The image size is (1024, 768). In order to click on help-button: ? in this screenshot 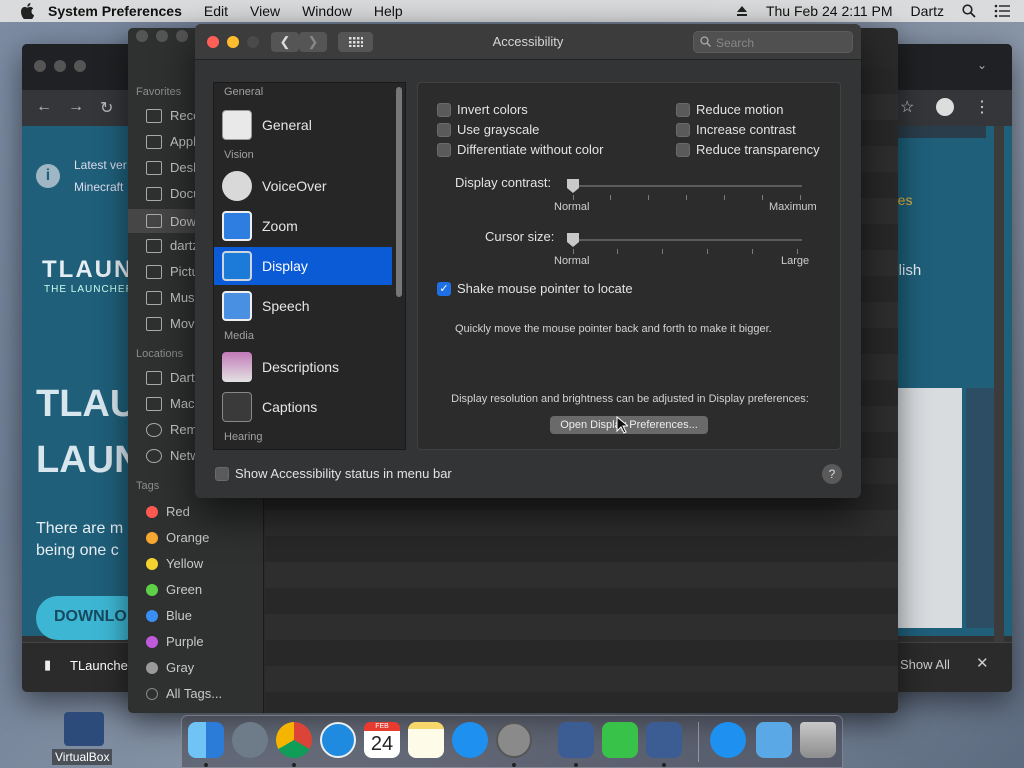, I will do `click(832, 474)`.